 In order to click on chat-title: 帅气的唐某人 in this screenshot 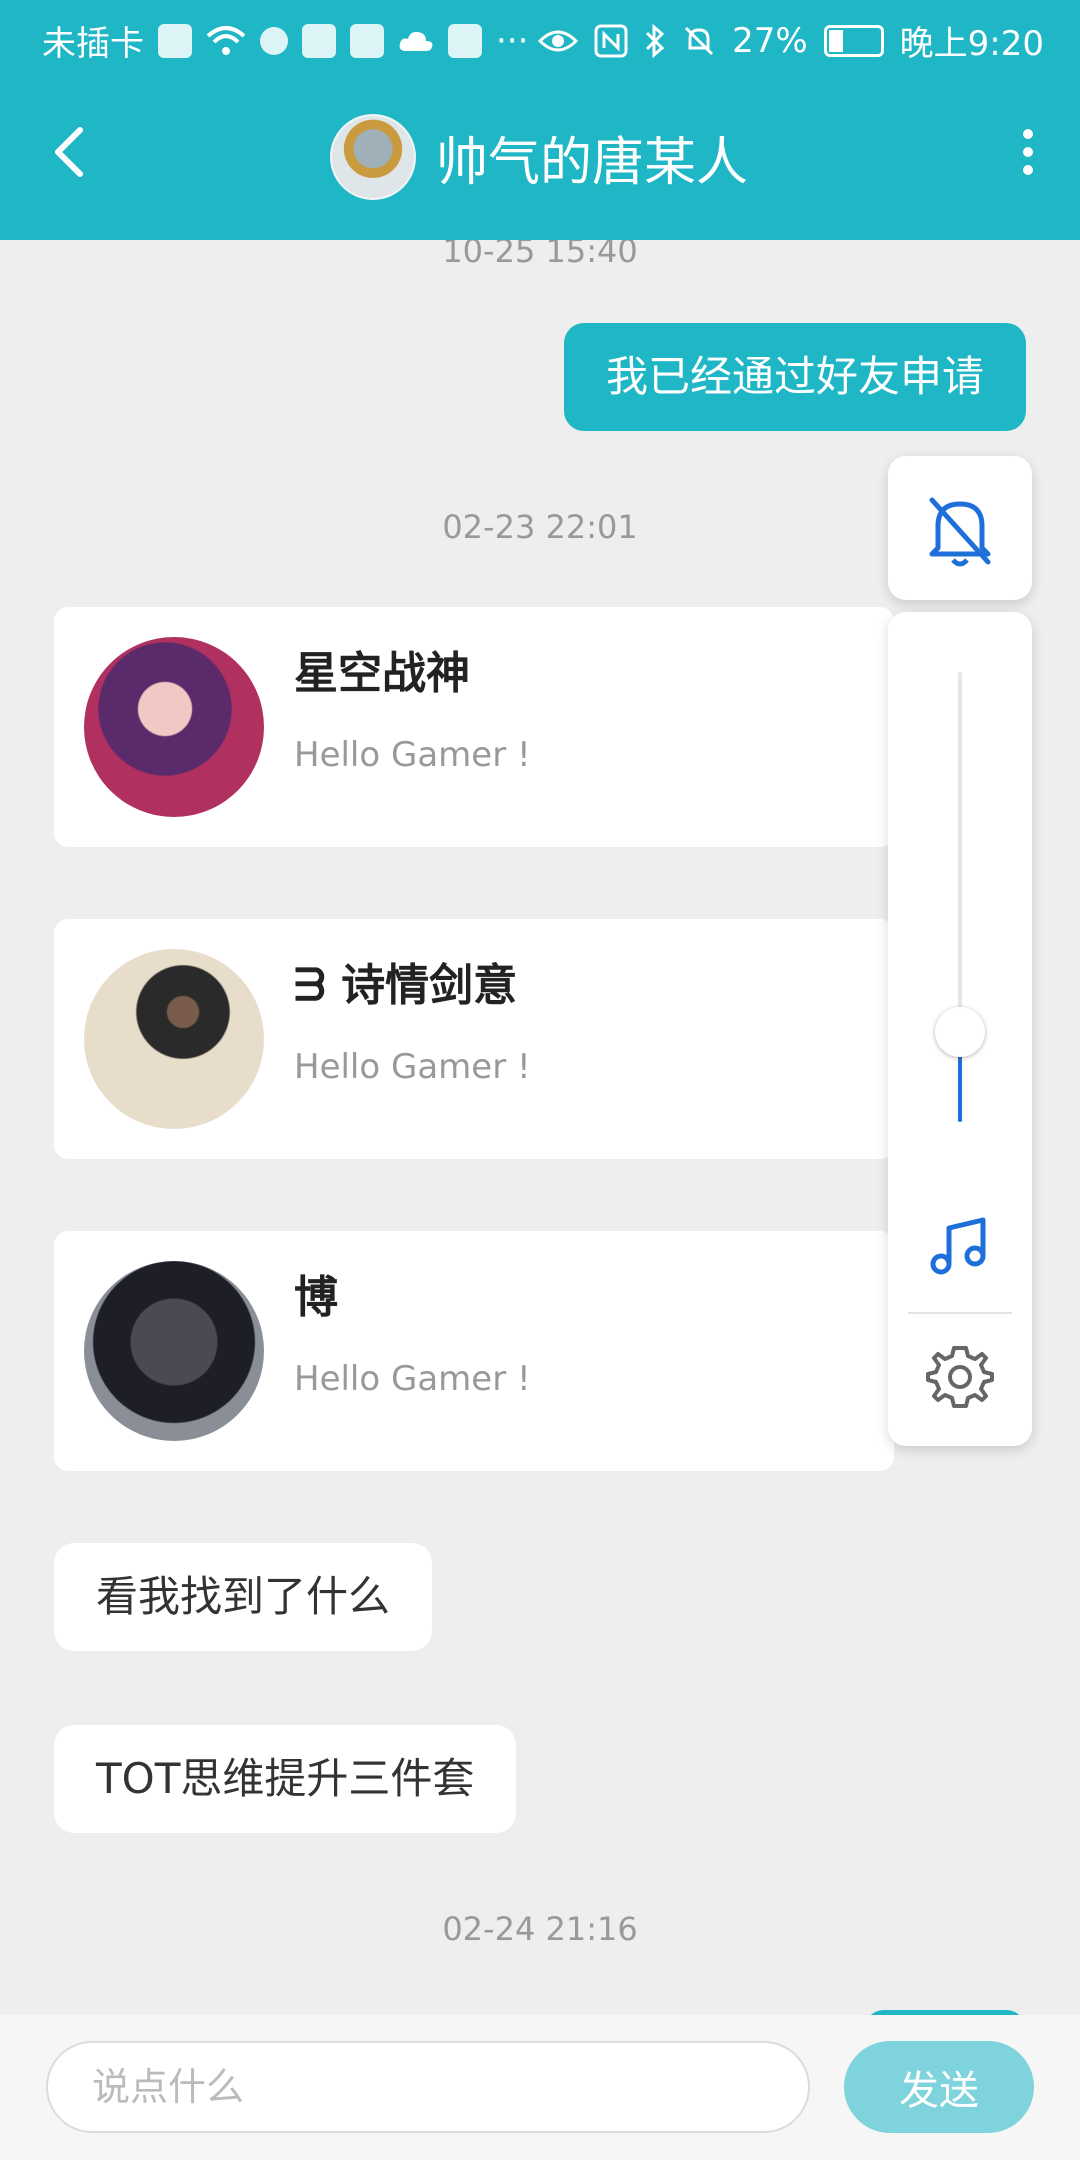, I will do `click(539, 157)`.